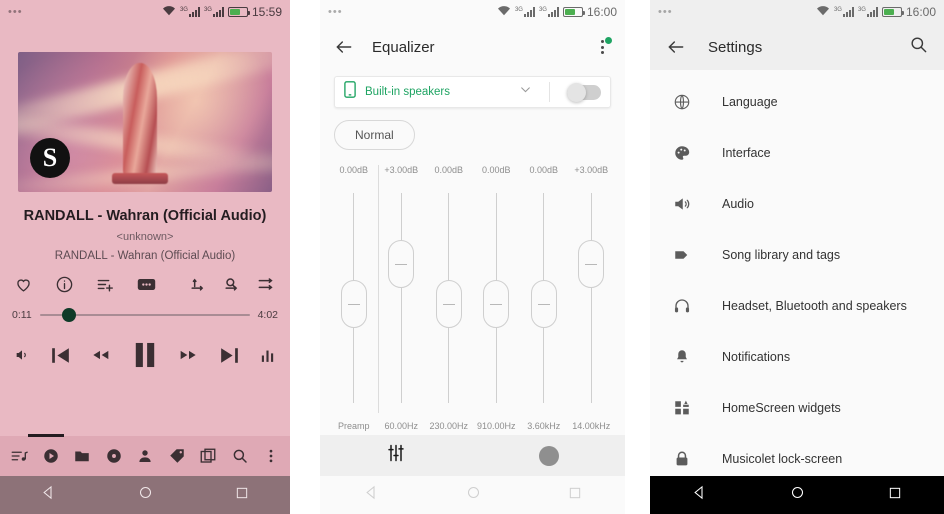  Describe the element at coordinates (472, 12) in the screenshot. I see `status-bar-equalizer: ••• 3G 3G 16:00` at that location.